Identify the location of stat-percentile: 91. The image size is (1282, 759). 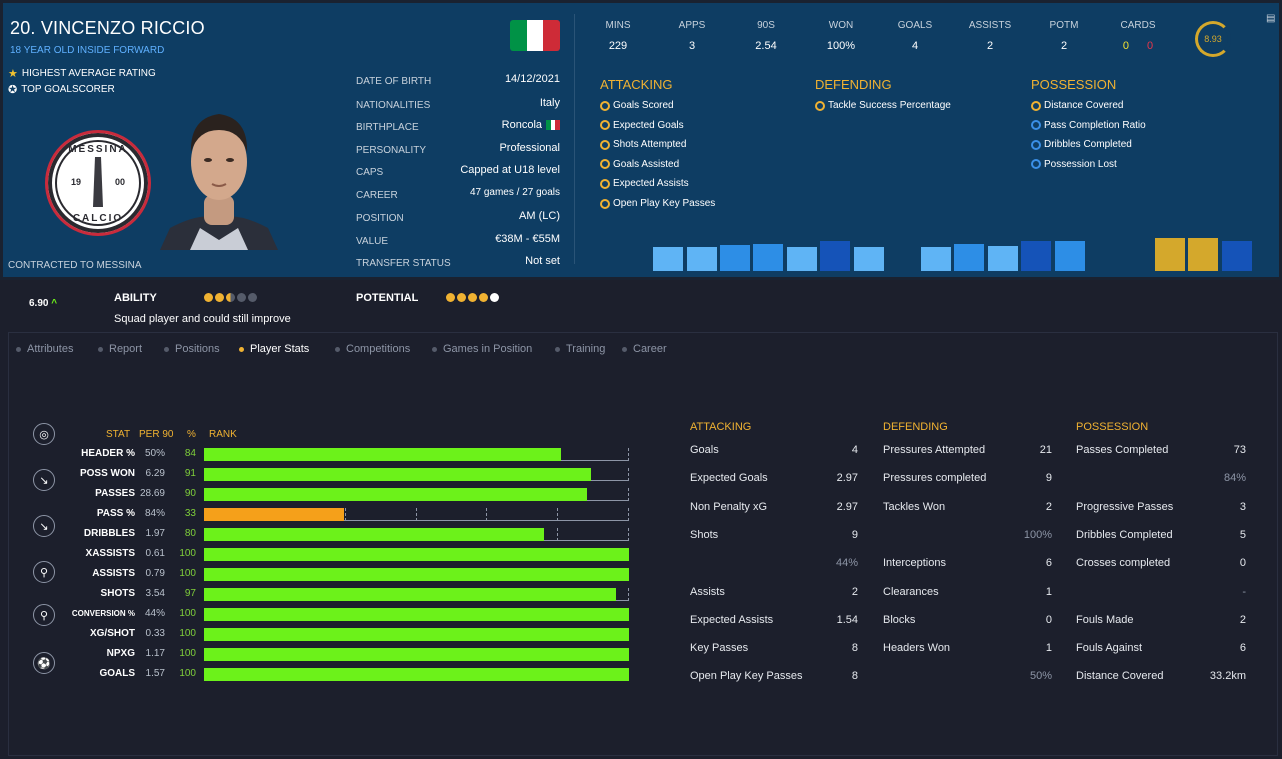
(190, 473).